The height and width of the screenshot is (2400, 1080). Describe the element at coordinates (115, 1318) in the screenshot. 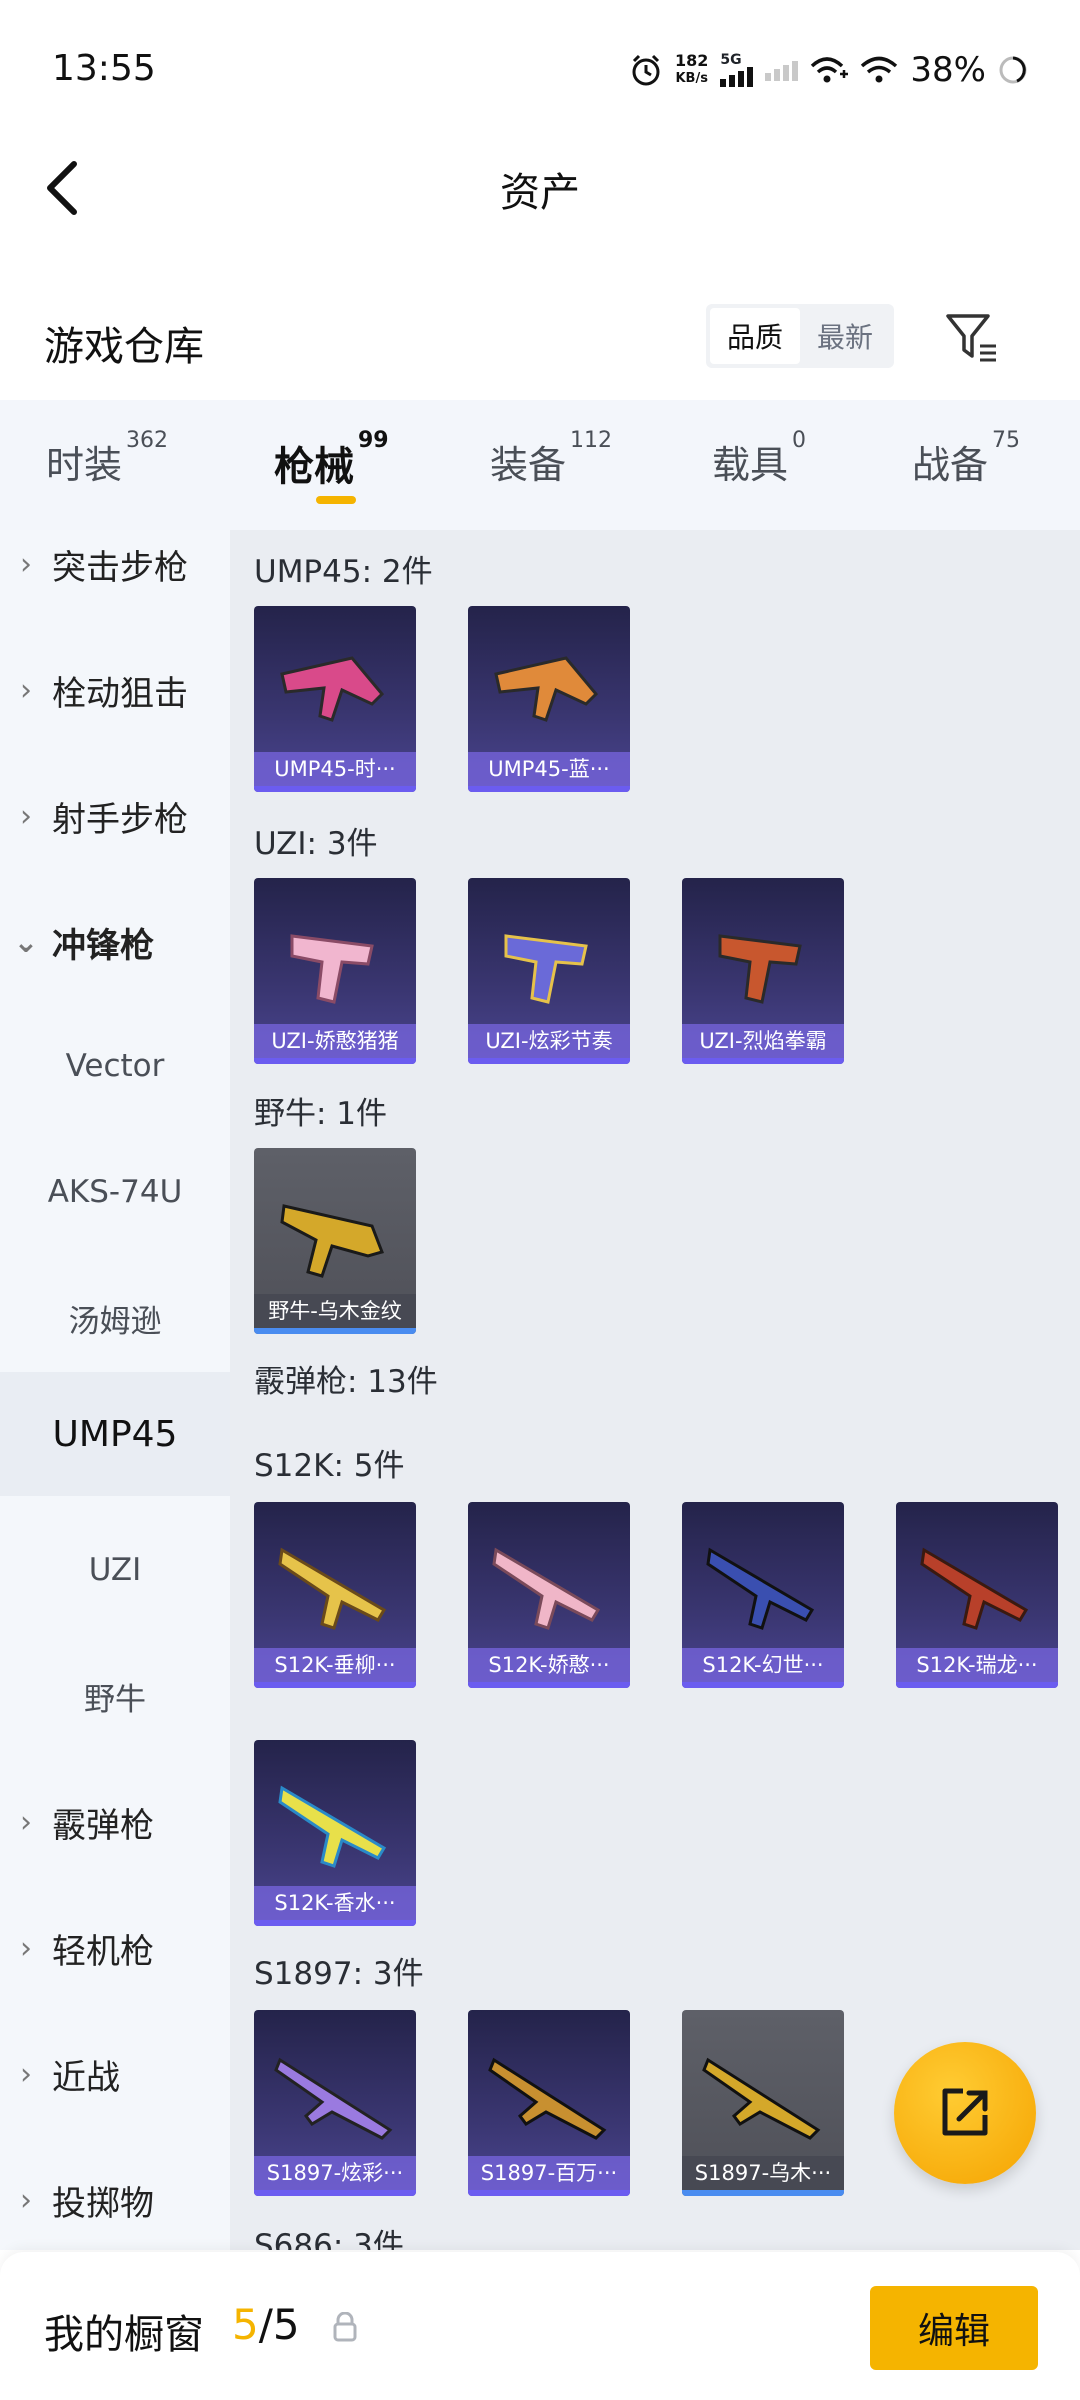

I see `sidebar-subitem-thompson: 汤姆逊` at that location.